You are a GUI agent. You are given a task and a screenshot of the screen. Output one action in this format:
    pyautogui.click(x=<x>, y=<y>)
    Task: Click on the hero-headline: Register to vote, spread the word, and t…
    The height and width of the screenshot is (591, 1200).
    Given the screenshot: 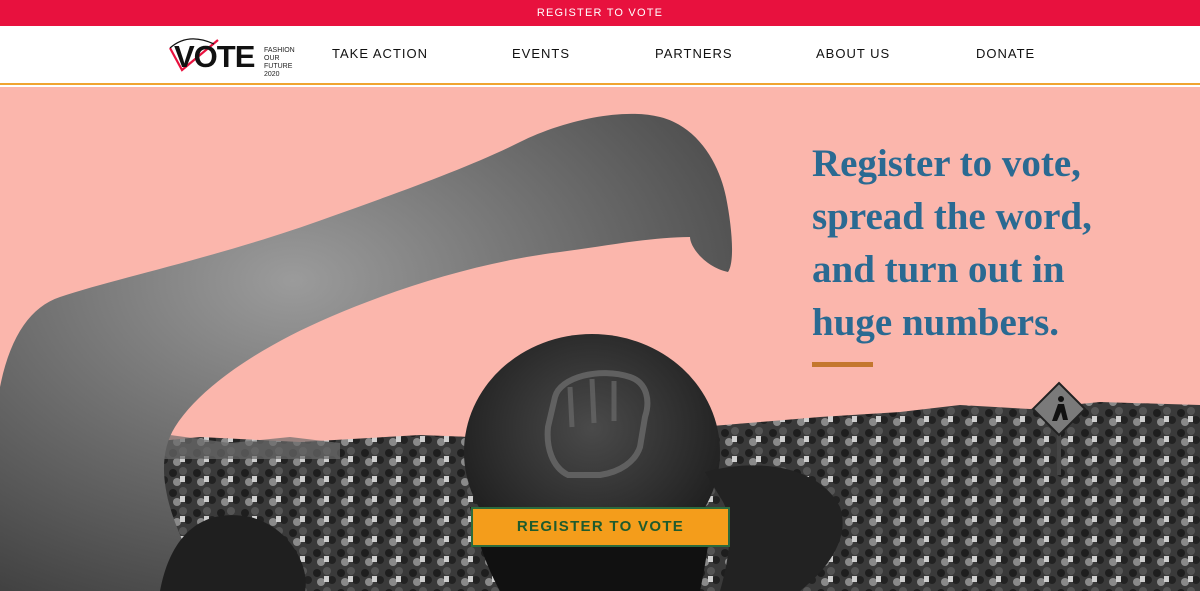 What is the action you would take?
    pyautogui.click(x=952, y=243)
    